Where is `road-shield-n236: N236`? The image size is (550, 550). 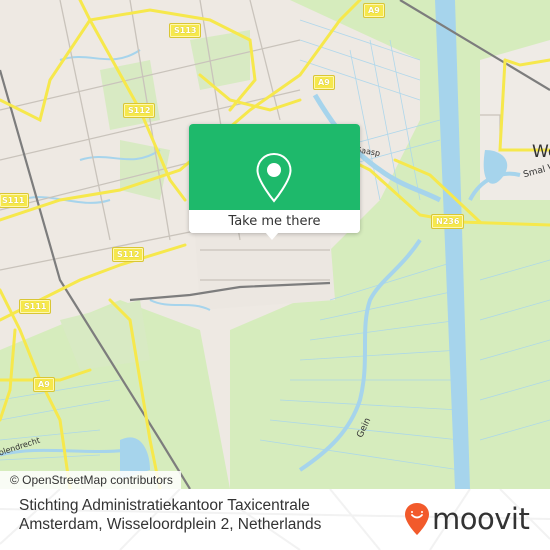
road-shield-n236: N236 is located at coordinates (447, 221).